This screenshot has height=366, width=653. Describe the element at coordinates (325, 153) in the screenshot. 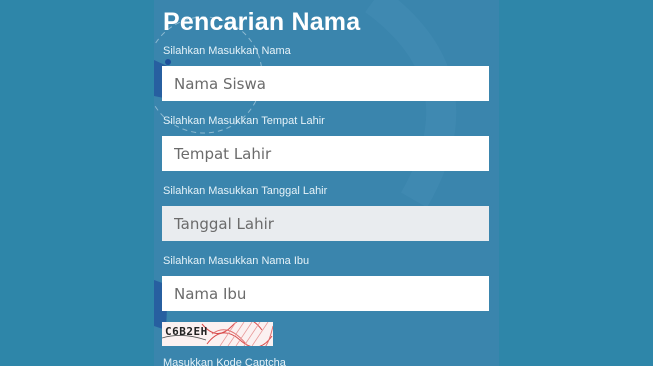

I see `birthplace-input` at that location.